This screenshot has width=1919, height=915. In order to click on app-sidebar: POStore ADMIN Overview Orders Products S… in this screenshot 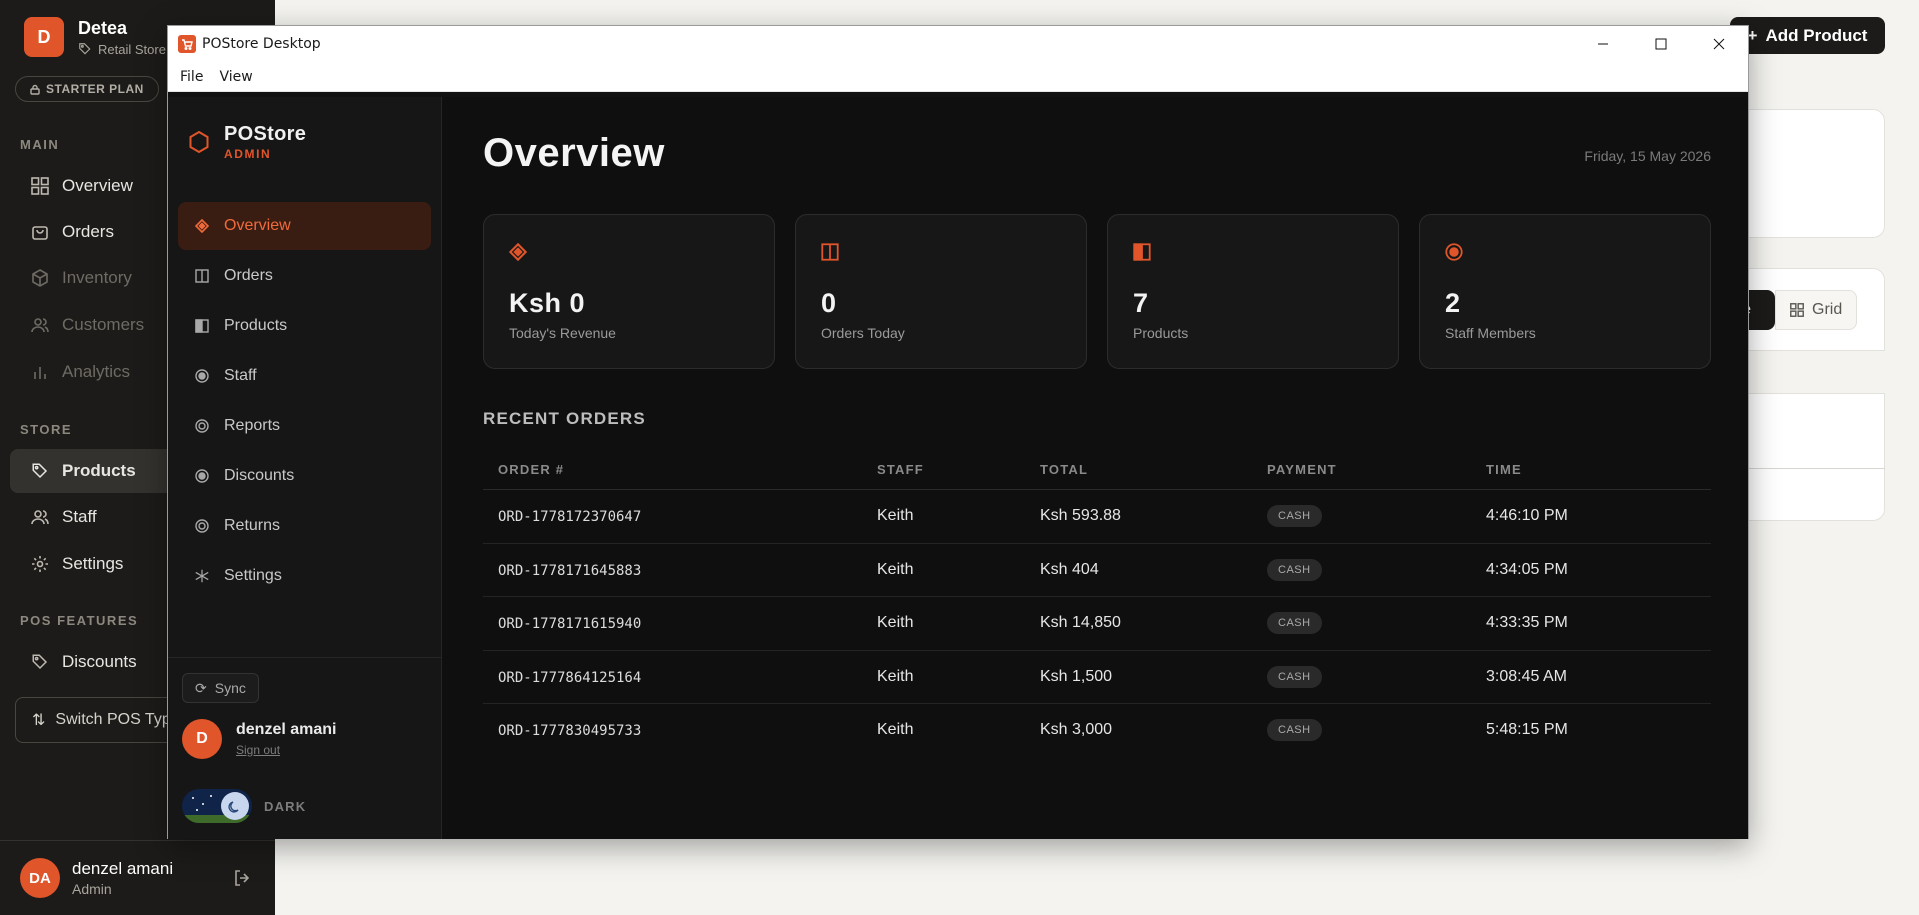, I will do `click(305, 468)`.